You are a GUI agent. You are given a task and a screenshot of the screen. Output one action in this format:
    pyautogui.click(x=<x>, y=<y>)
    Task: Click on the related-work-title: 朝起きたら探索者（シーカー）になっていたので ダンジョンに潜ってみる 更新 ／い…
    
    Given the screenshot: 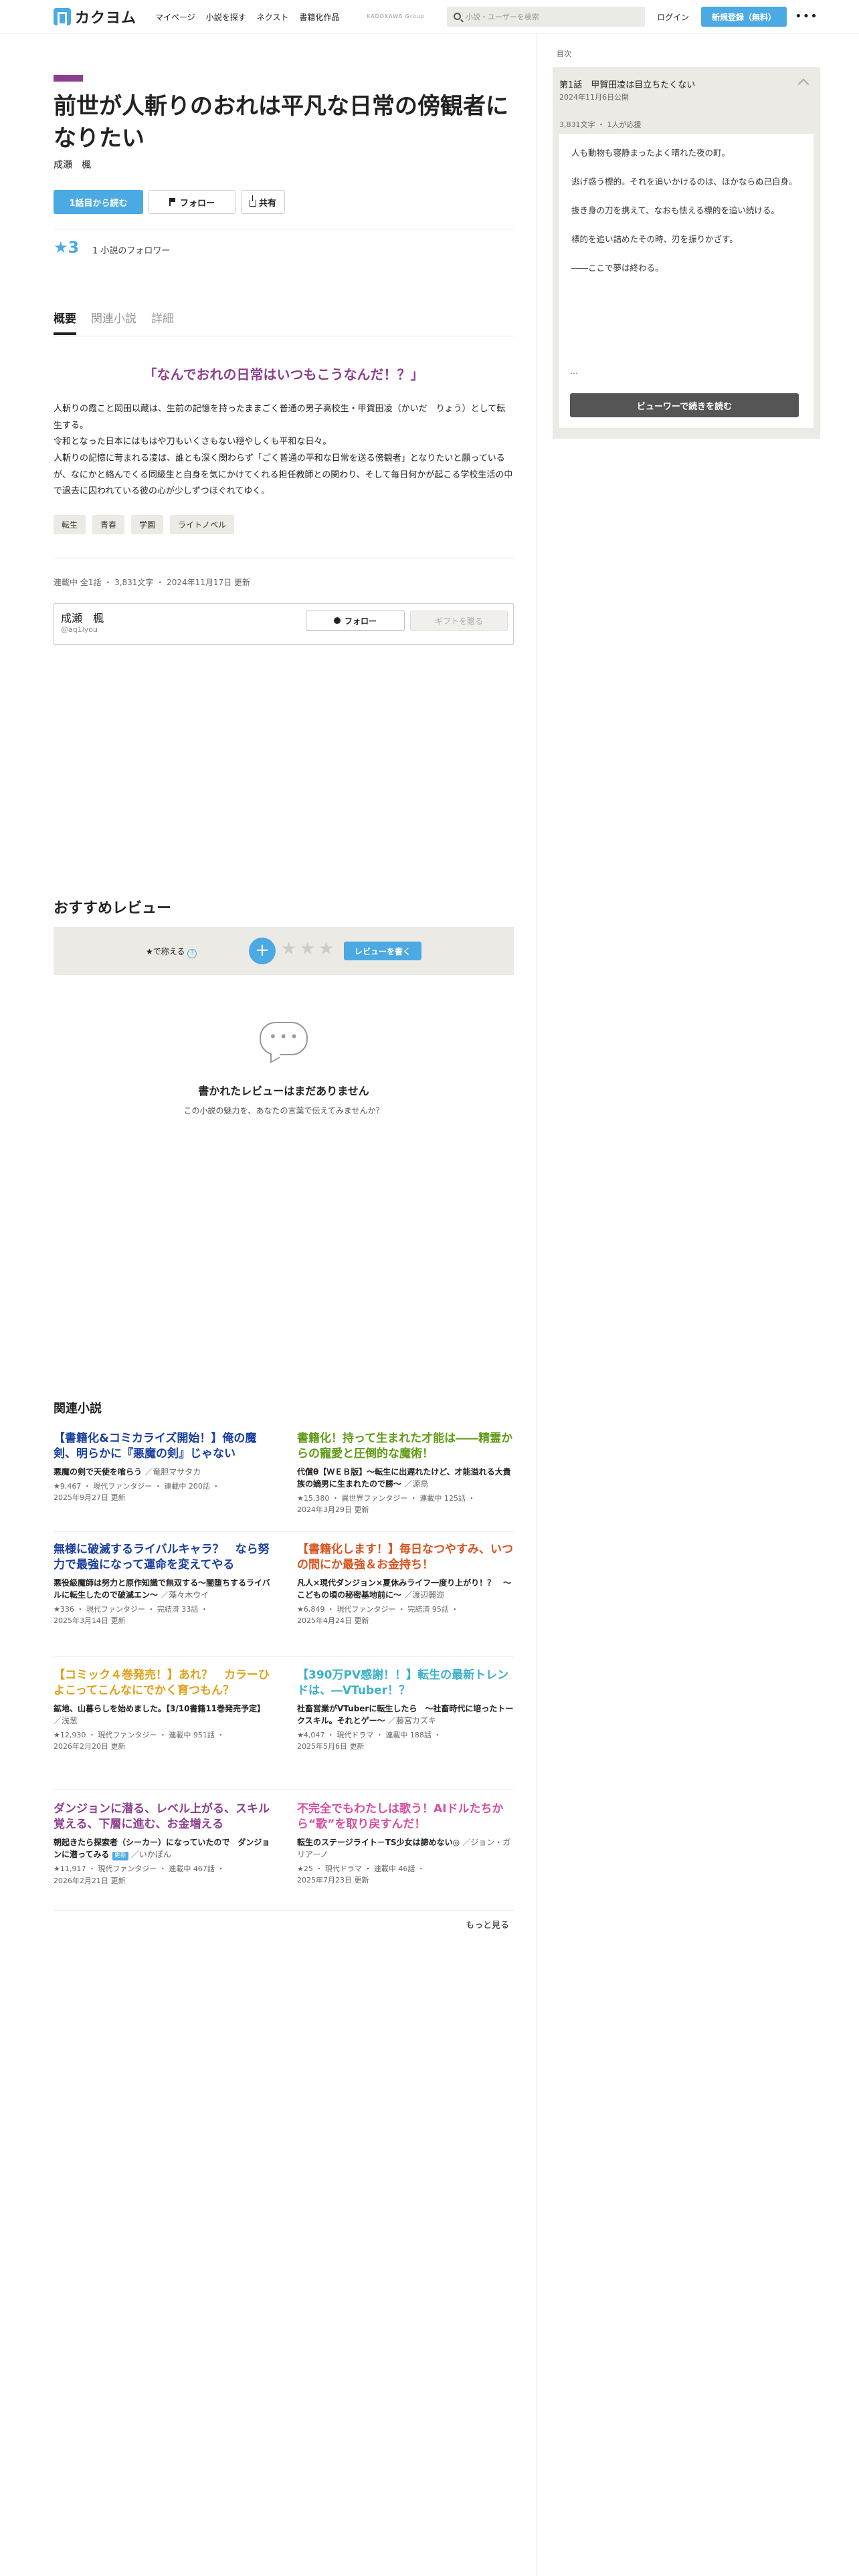 What is the action you would take?
    pyautogui.click(x=163, y=1849)
    